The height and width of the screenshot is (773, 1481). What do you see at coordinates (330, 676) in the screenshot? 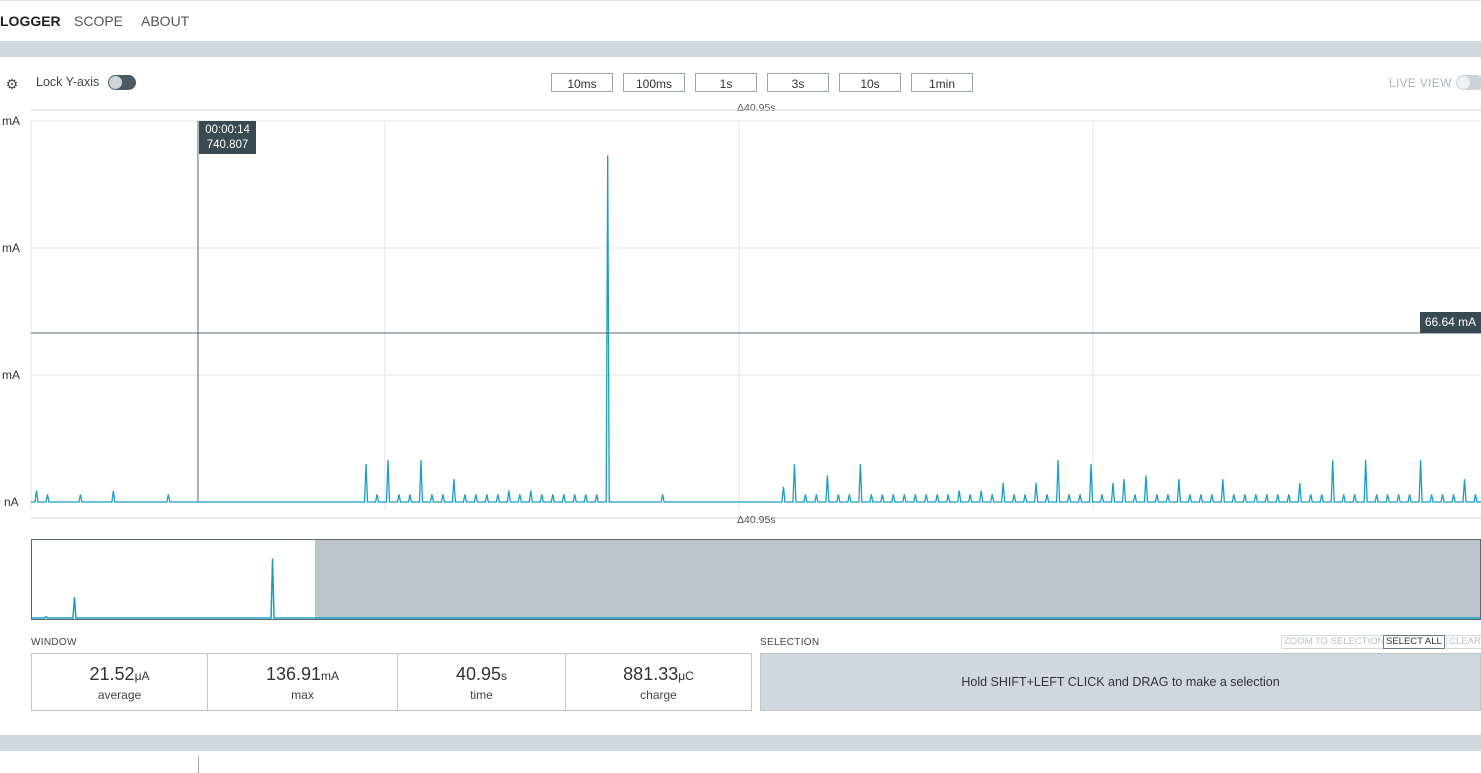
I see `stat-max-unit: mA` at bounding box center [330, 676].